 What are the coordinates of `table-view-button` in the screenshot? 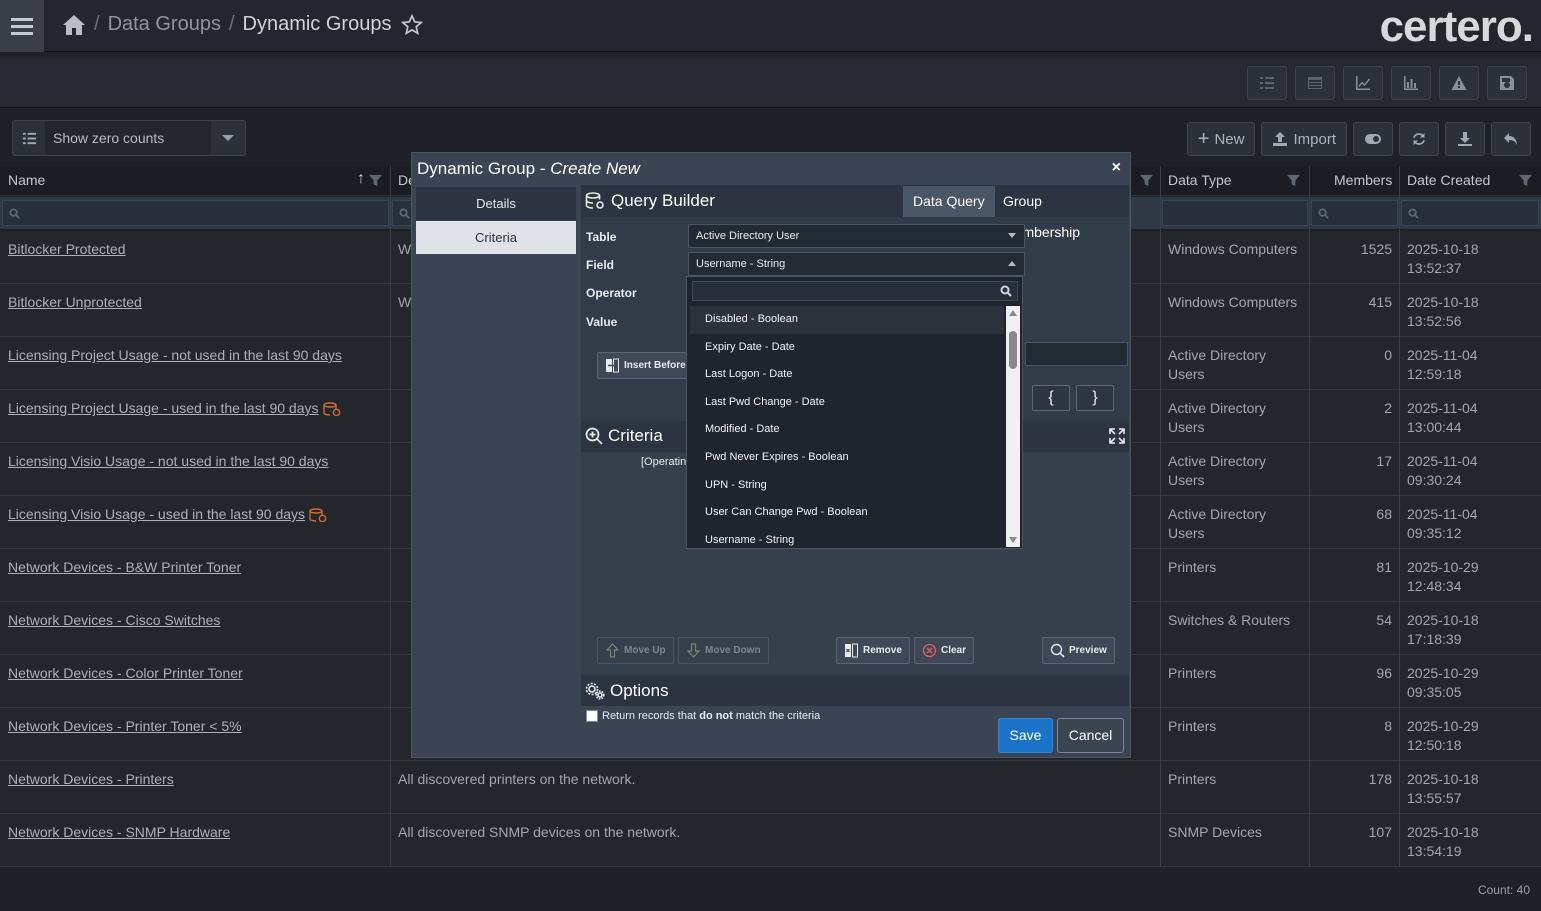 It's located at (1315, 83).